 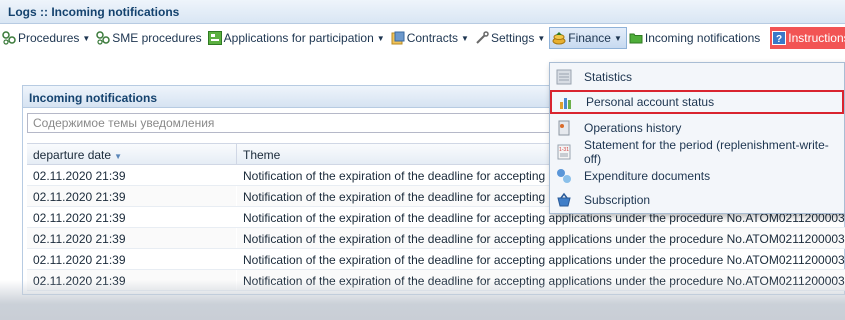 I want to click on menu-contracts: Contracts ▼, so click(x=431, y=38).